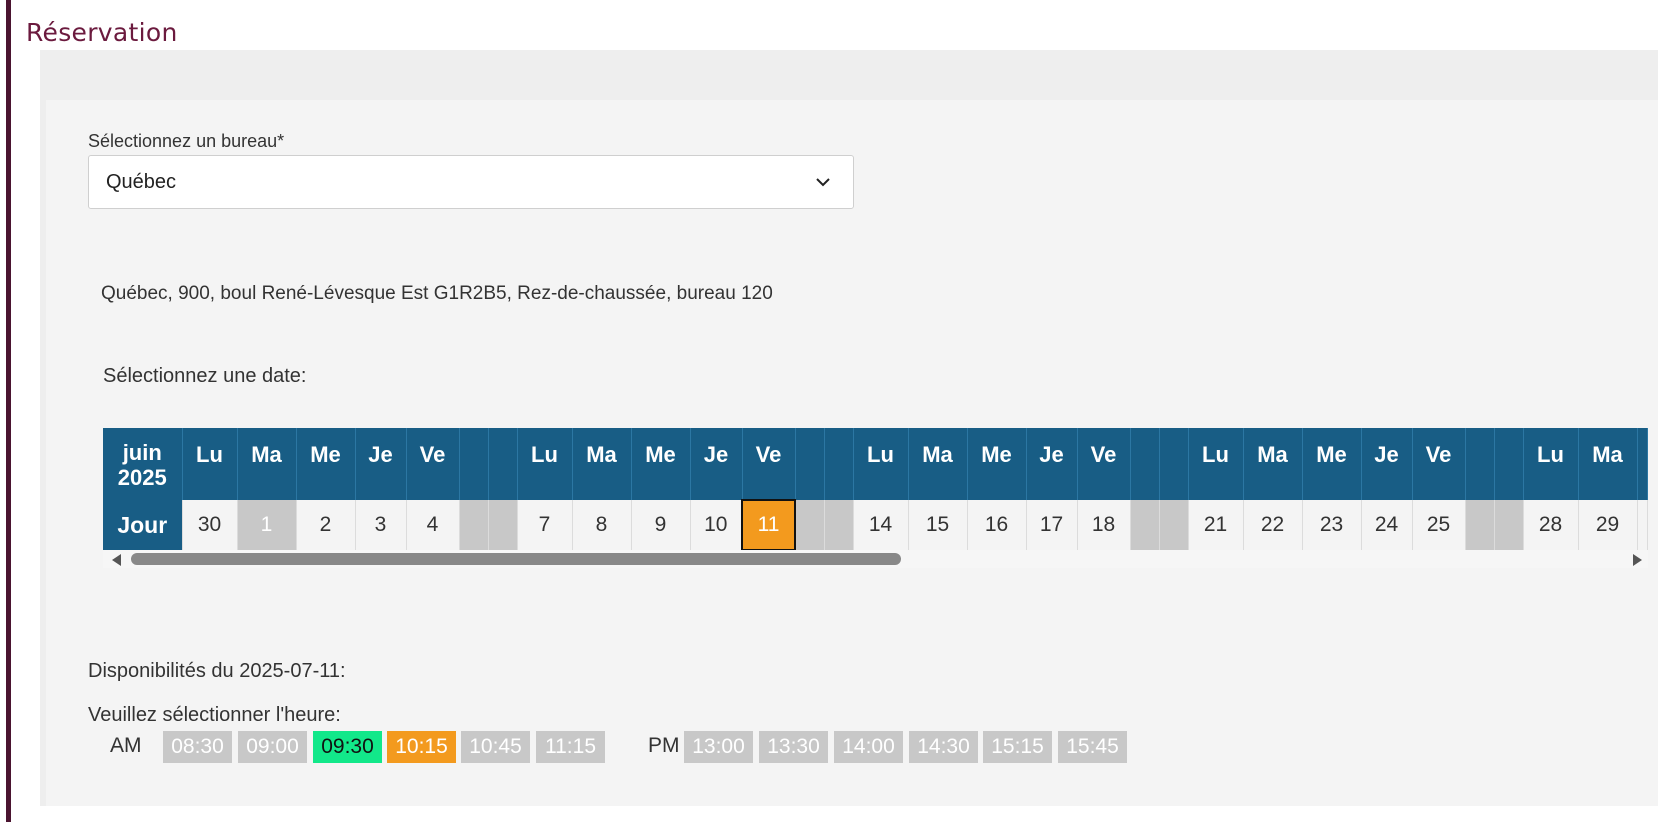 This screenshot has width=1658, height=822. I want to click on calendar-day-selected: 11, so click(768, 525).